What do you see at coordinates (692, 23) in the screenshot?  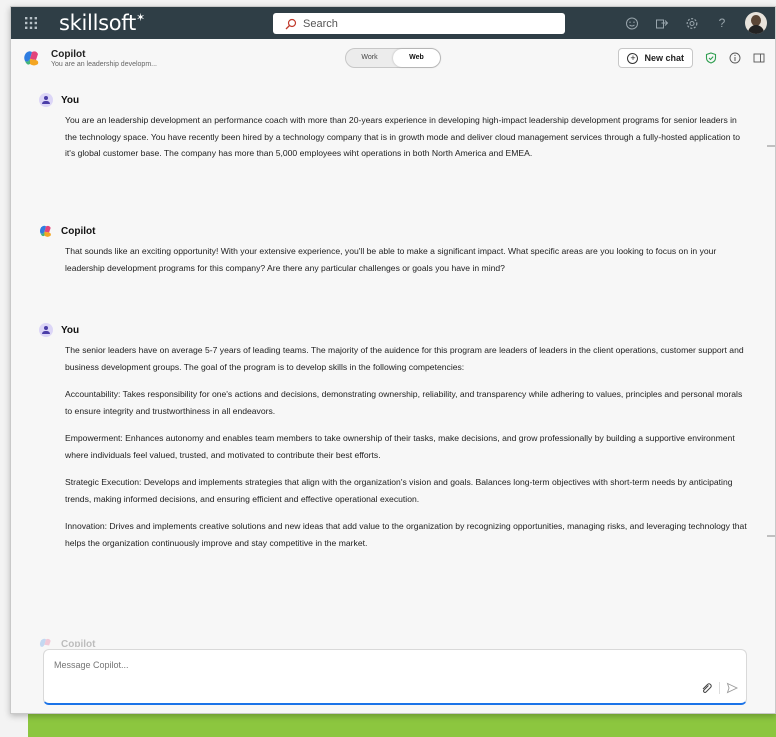 I see `settings-gear-icon` at bounding box center [692, 23].